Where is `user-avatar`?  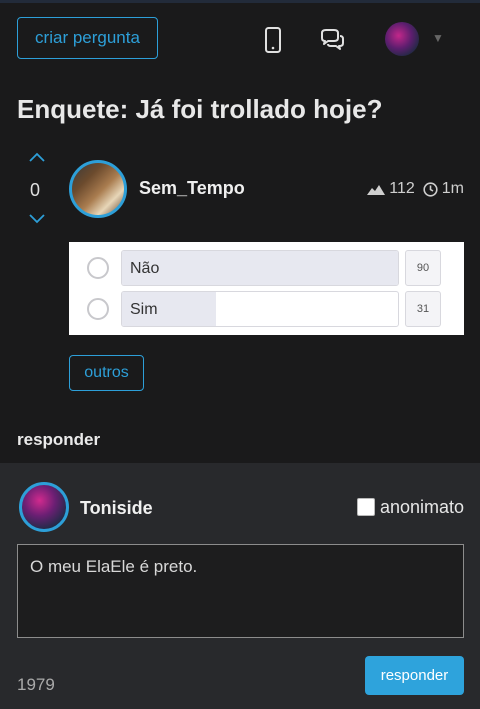
user-avatar is located at coordinates (402, 39).